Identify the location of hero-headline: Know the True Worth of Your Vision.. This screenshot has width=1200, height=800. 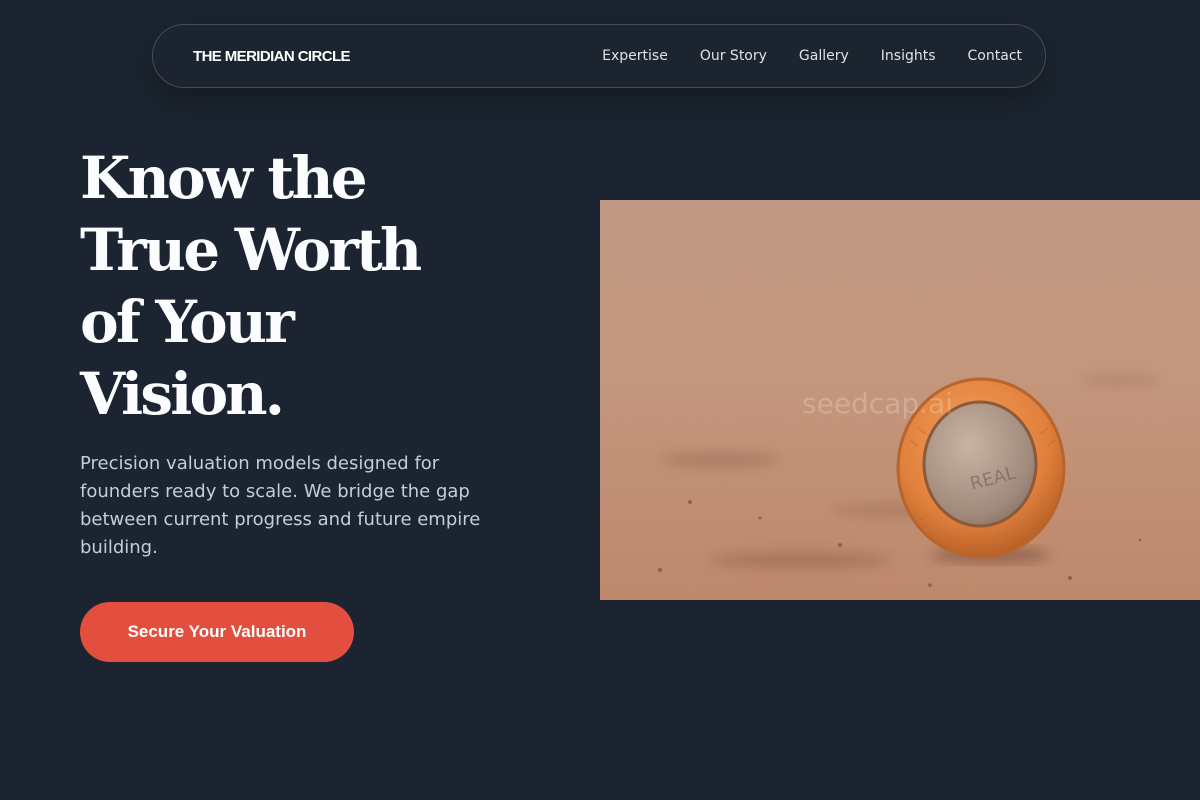
(315, 286).